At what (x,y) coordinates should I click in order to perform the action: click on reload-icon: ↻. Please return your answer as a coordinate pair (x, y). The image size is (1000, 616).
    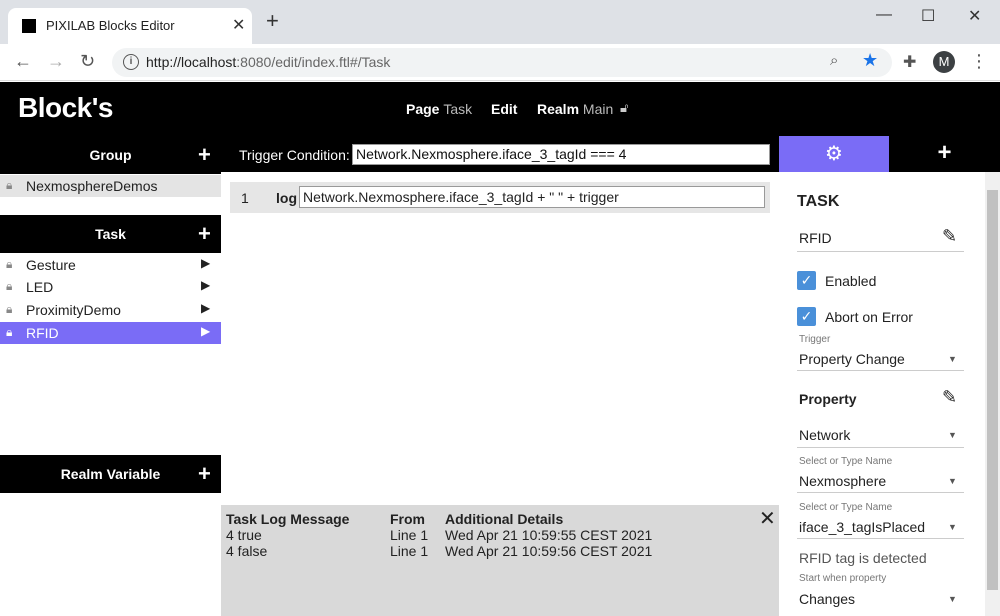
    Looking at the image, I should click on (87, 61).